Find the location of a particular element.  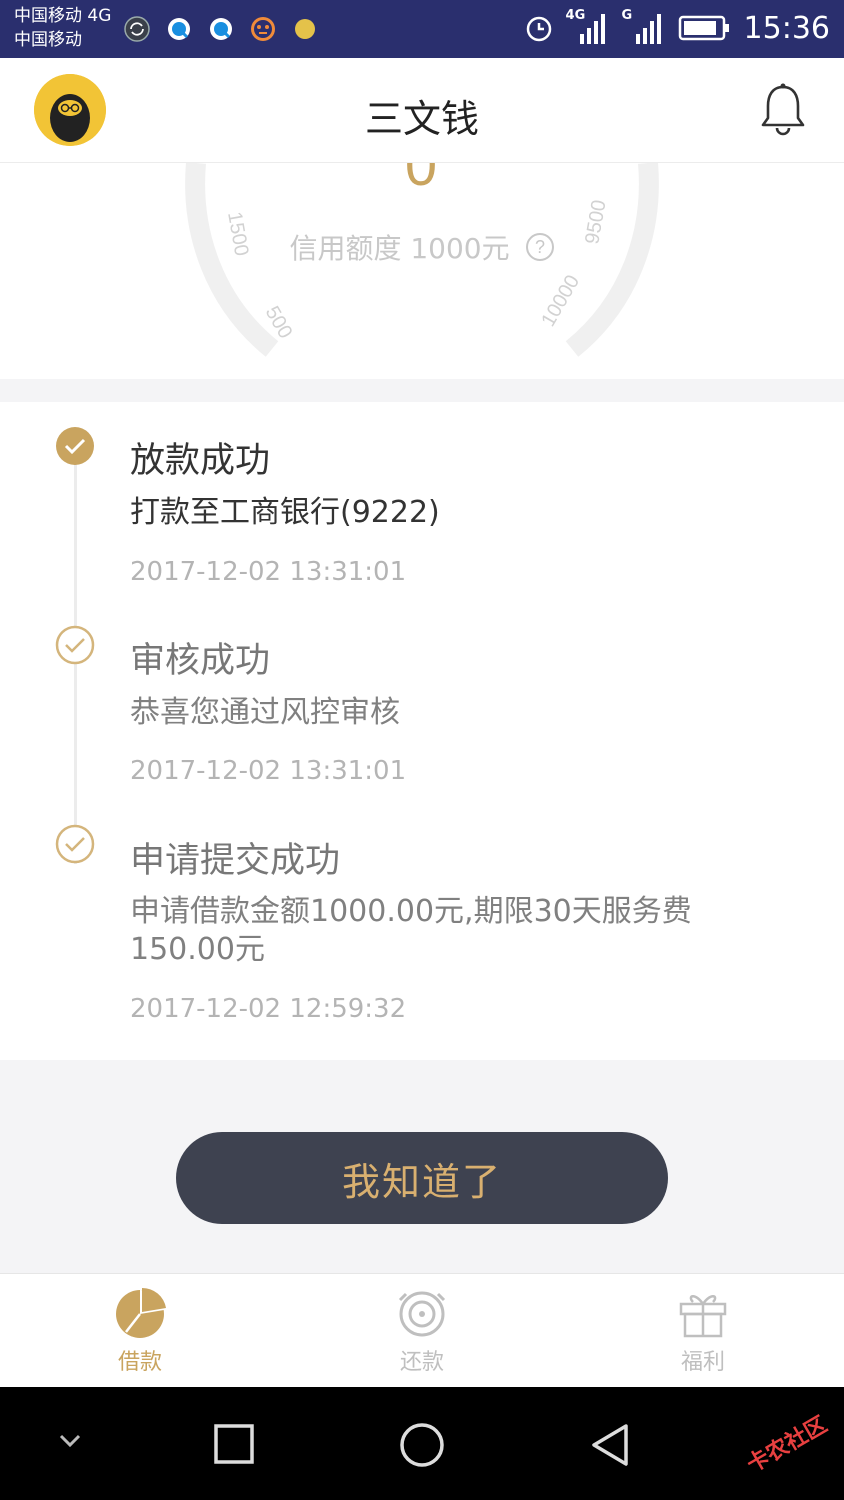

credit-limit-text: 信用额度 1000元 is located at coordinates (399, 248).